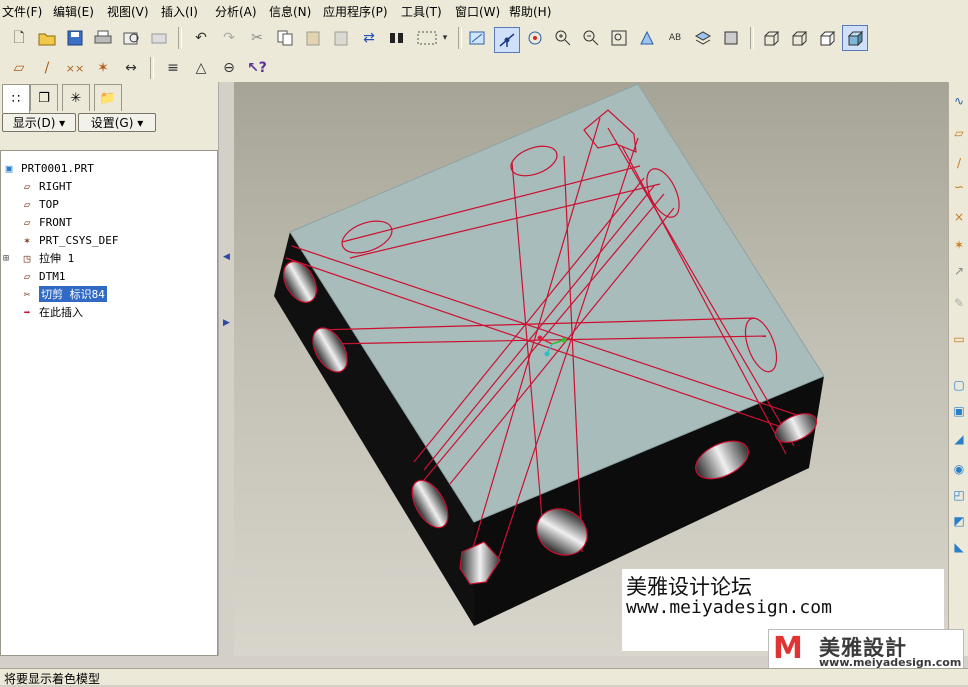  I want to click on favorites-tab: ✳, so click(76, 97).